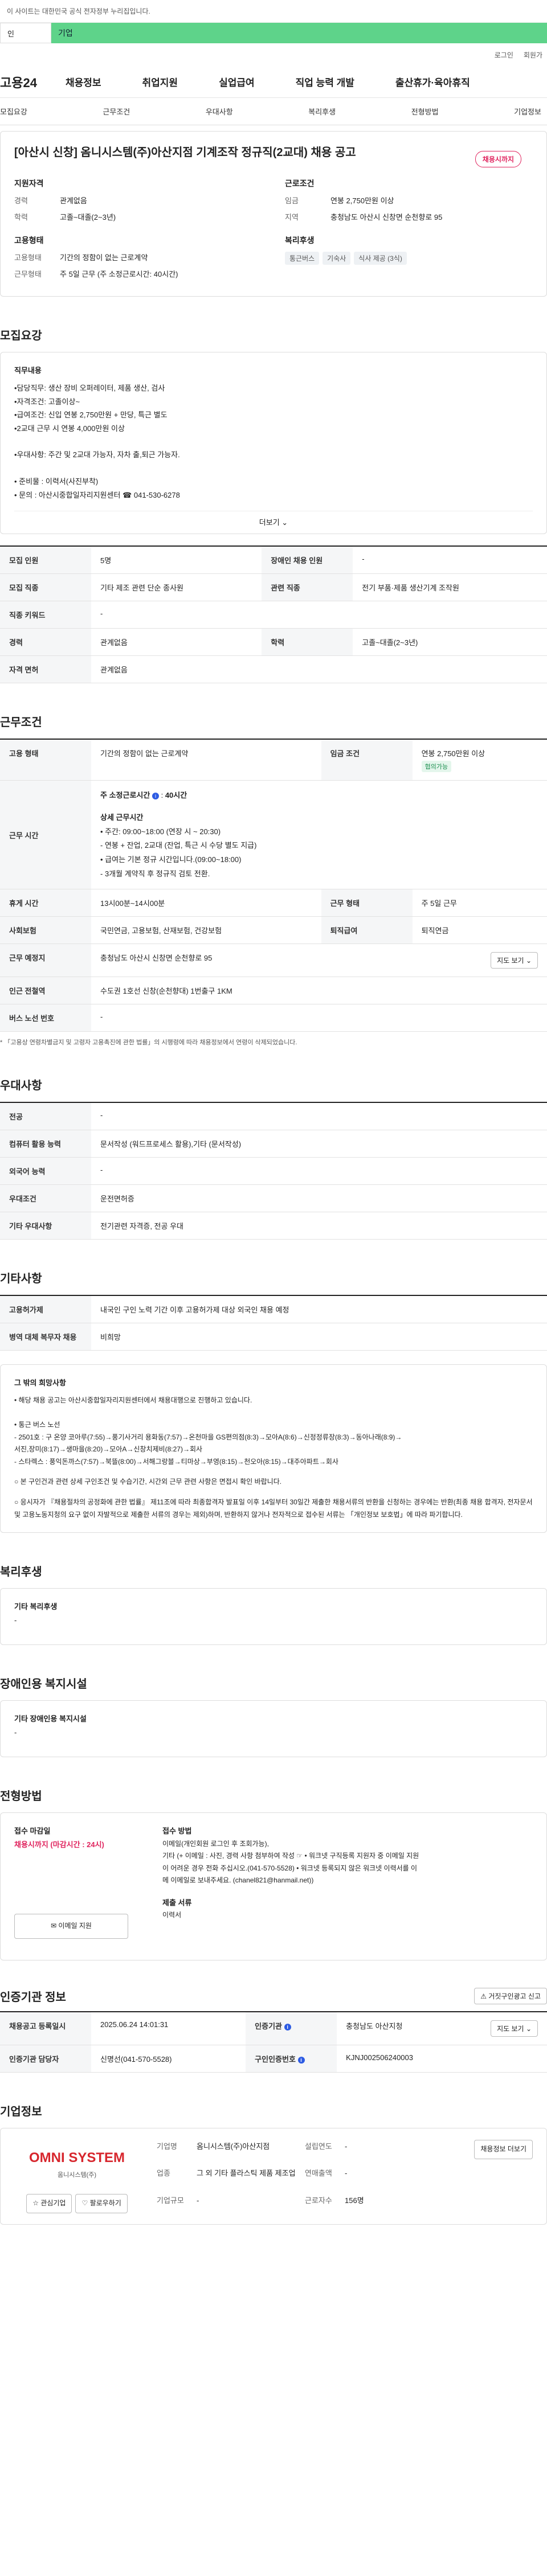 The image size is (547, 2576). I want to click on cell-head: 외국어 능력, so click(45, 1171).